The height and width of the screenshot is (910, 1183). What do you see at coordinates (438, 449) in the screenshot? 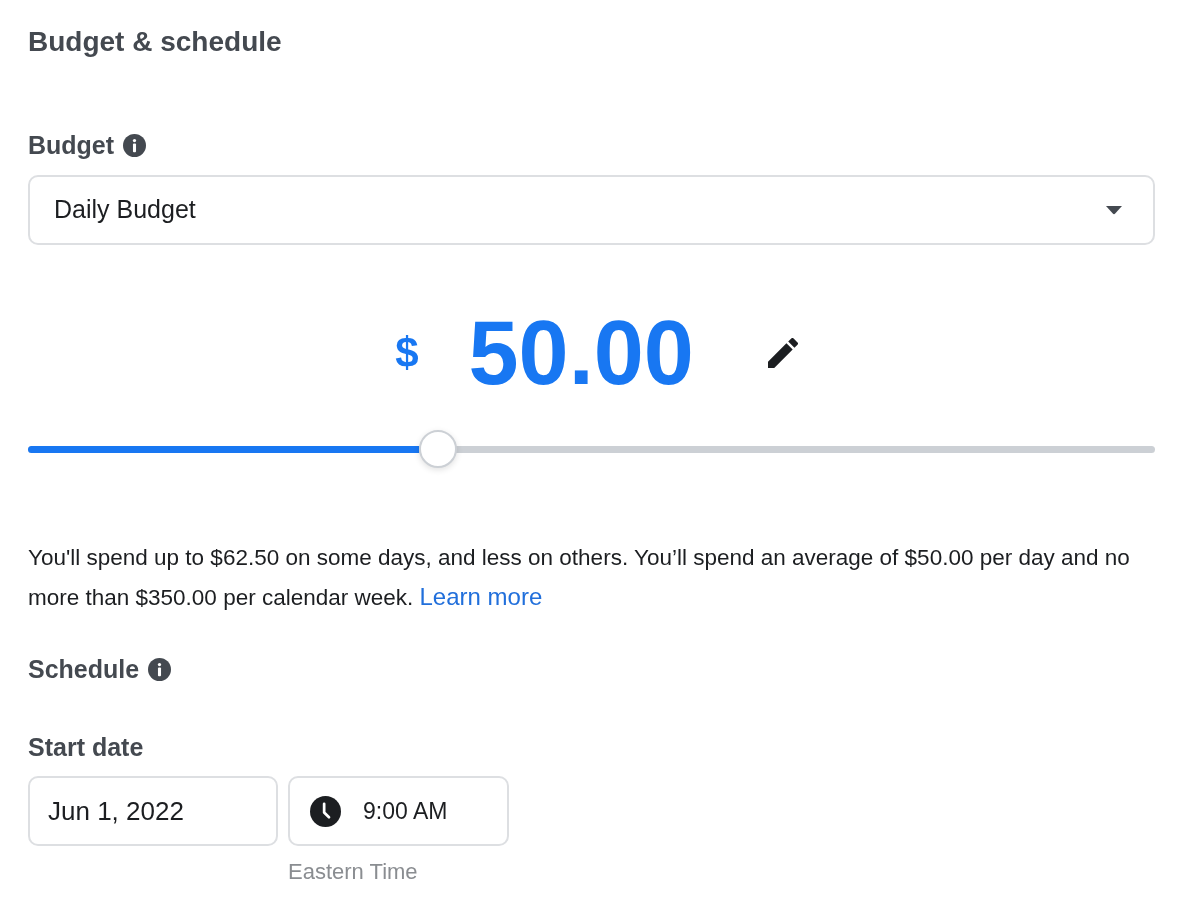
I see `slider-thumb` at bounding box center [438, 449].